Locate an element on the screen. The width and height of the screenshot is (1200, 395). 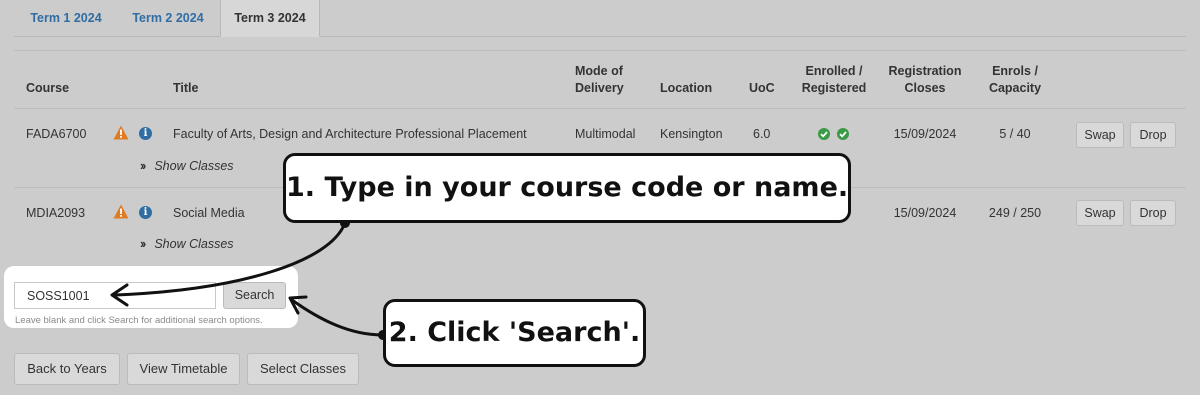
select-classes-button: Select Classes is located at coordinates (303, 369).